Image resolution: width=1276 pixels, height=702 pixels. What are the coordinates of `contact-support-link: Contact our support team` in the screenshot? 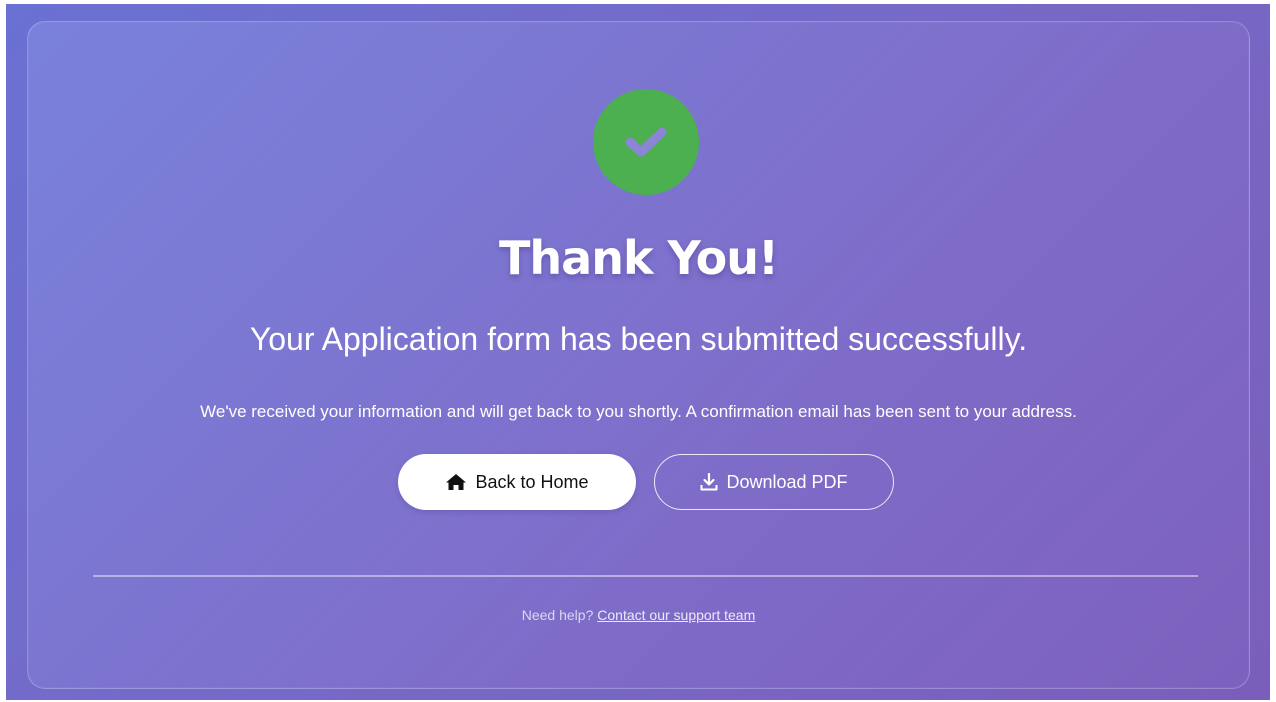 It's located at (676, 615).